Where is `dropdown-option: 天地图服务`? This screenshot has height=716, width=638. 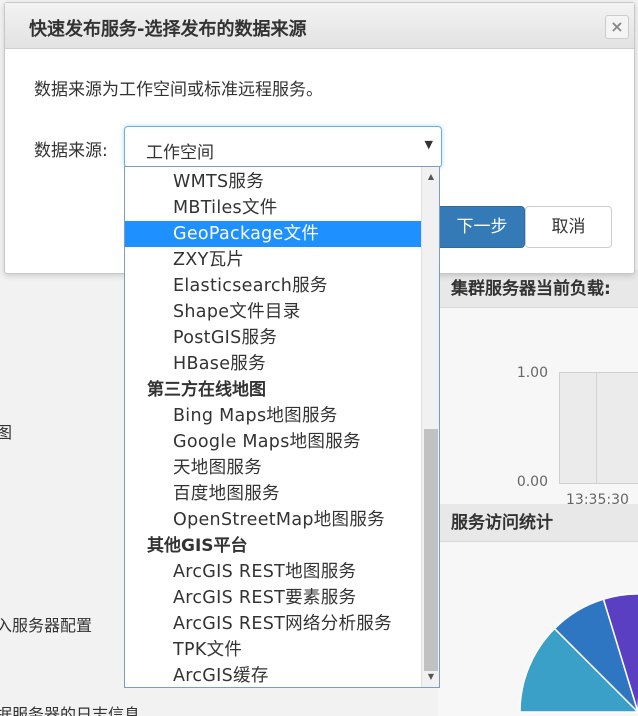 dropdown-option: 天地图服务 is located at coordinates (273, 468).